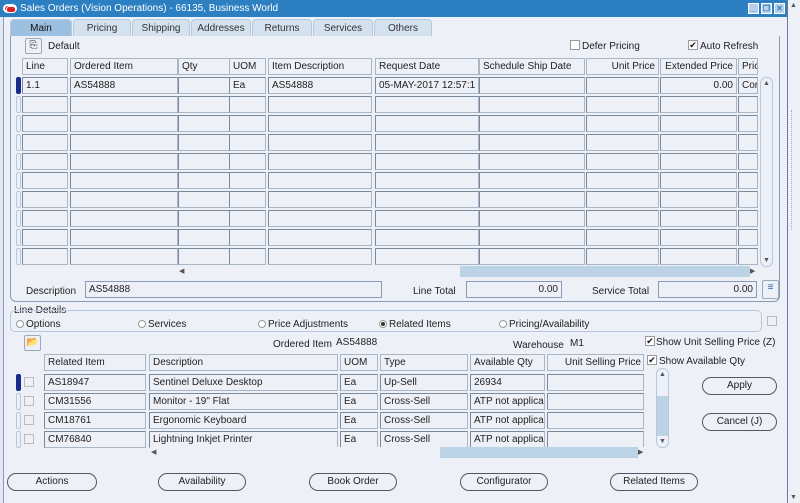 This screenshot has height=503, width=800. Describe the element at coordinates (202, 482) in the screenshot. I see `availability-button: Availability` at that location.